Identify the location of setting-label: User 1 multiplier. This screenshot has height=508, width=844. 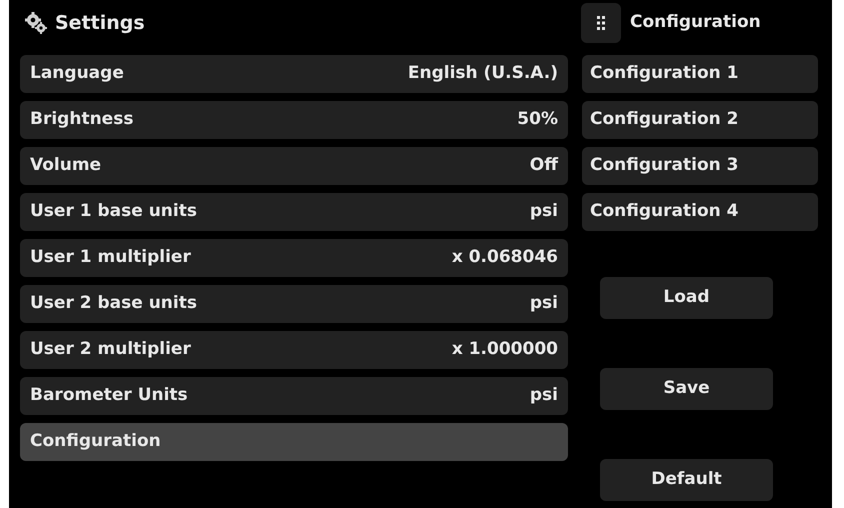
(110, 258).